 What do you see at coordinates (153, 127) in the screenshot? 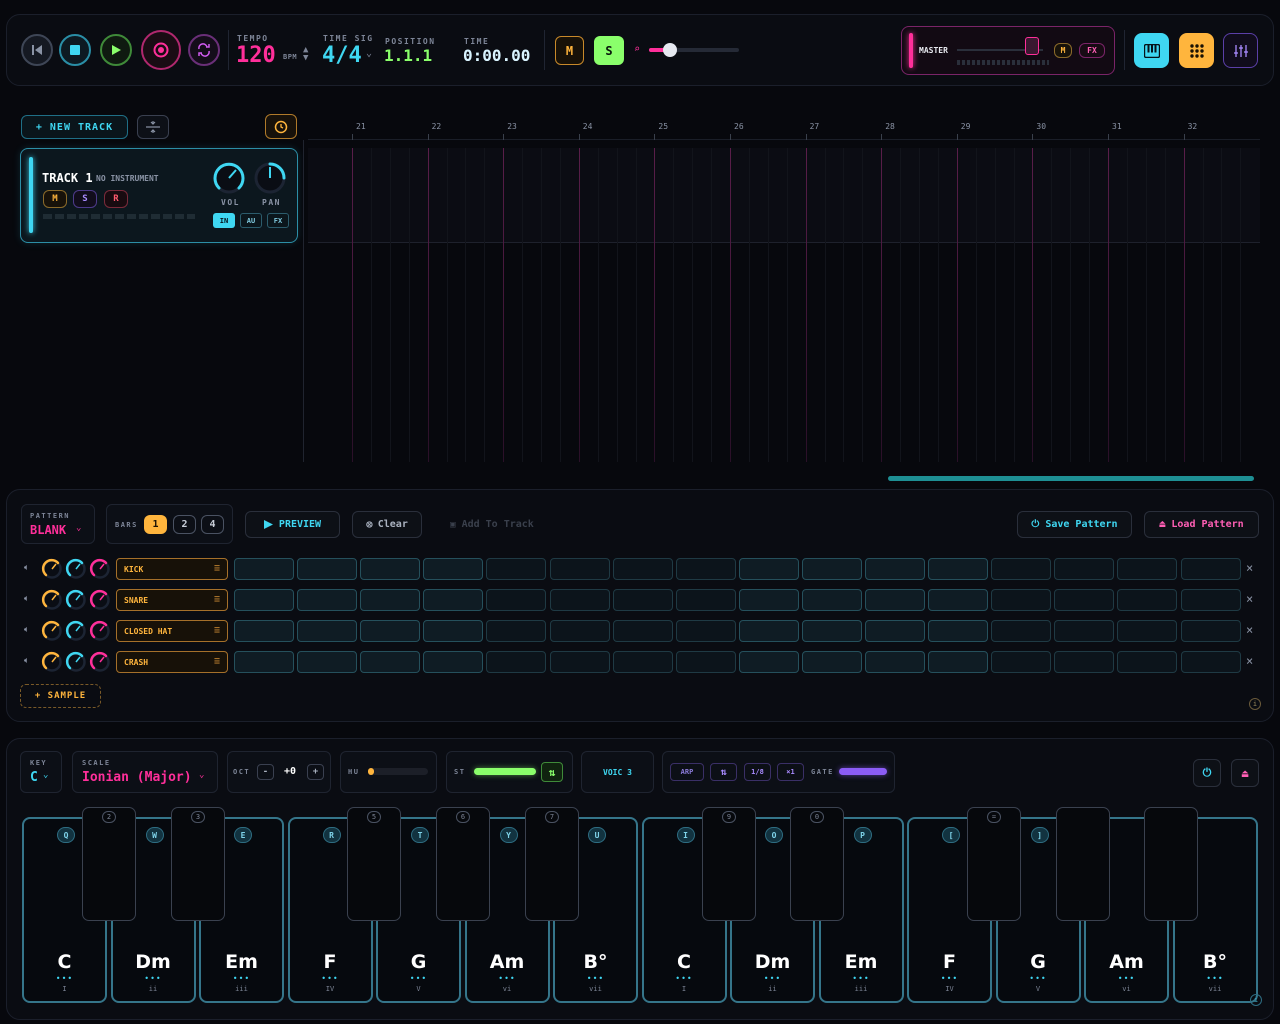
I see `split-tracks-button` at bounding box center [153, 127].